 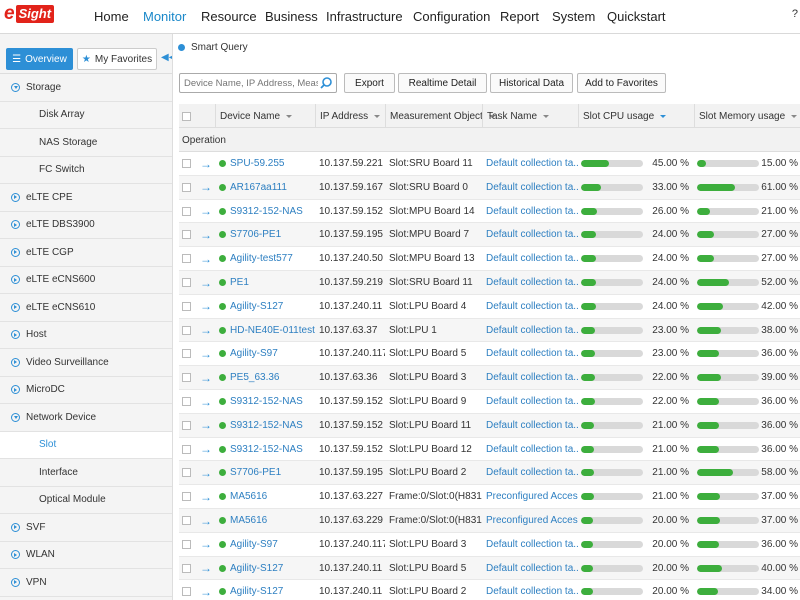 I want to click on sidebar-item-vpn: VPN, so click(x=86, y=583).